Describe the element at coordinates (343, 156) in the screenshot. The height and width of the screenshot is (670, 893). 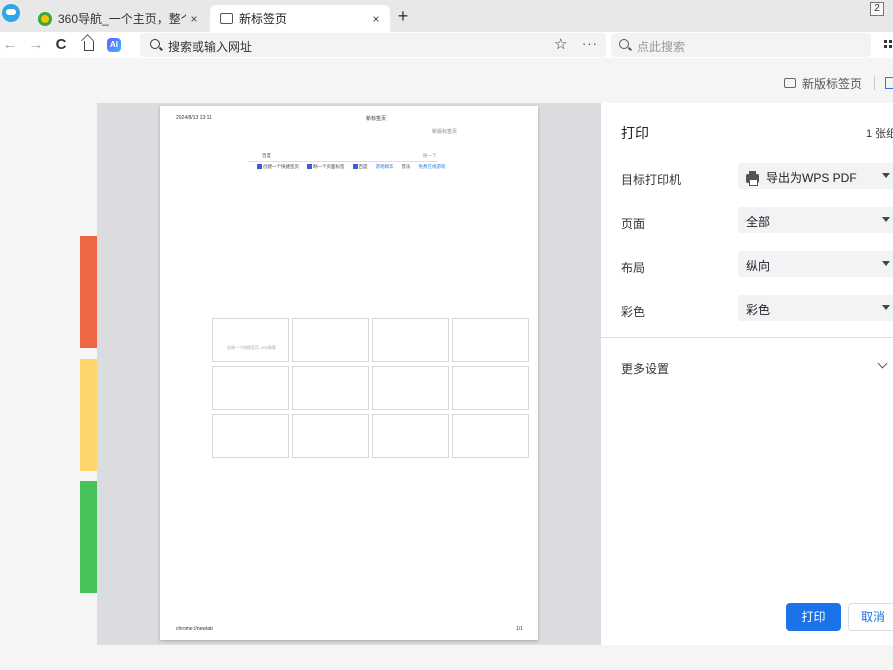
I see `preview-search-bar: 百度 搜一下` at that location.